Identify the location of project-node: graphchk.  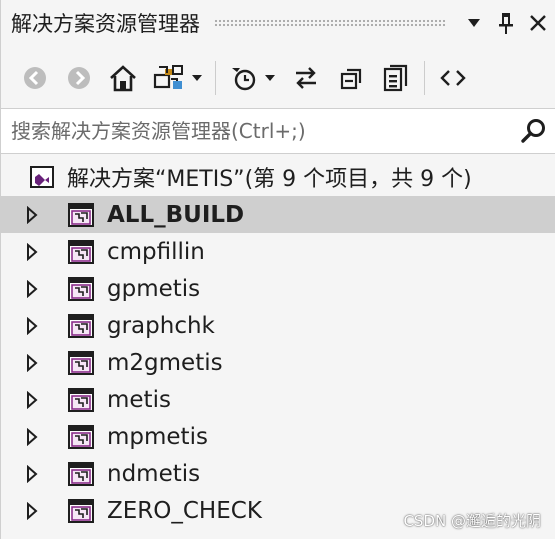
(278, 325).